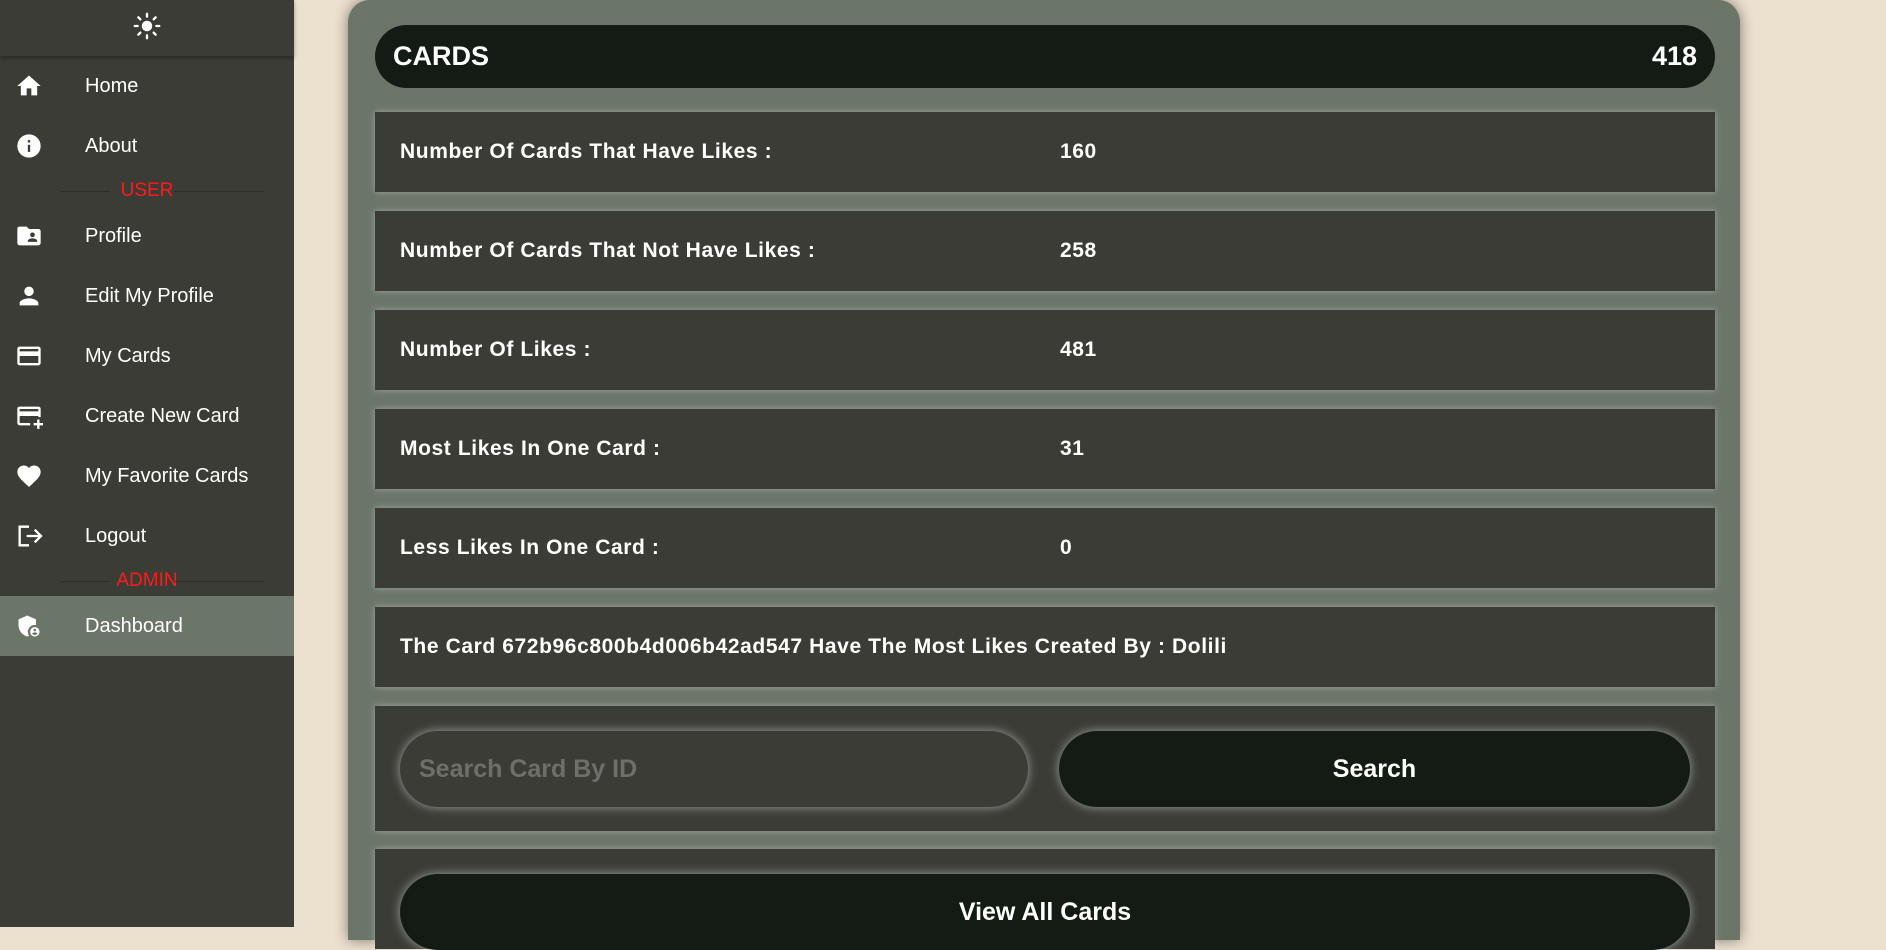  What do you see at coordinates (1078, 349) in the screenshot?
I see `stat-value: 481` at bounding box center [1078, 349].